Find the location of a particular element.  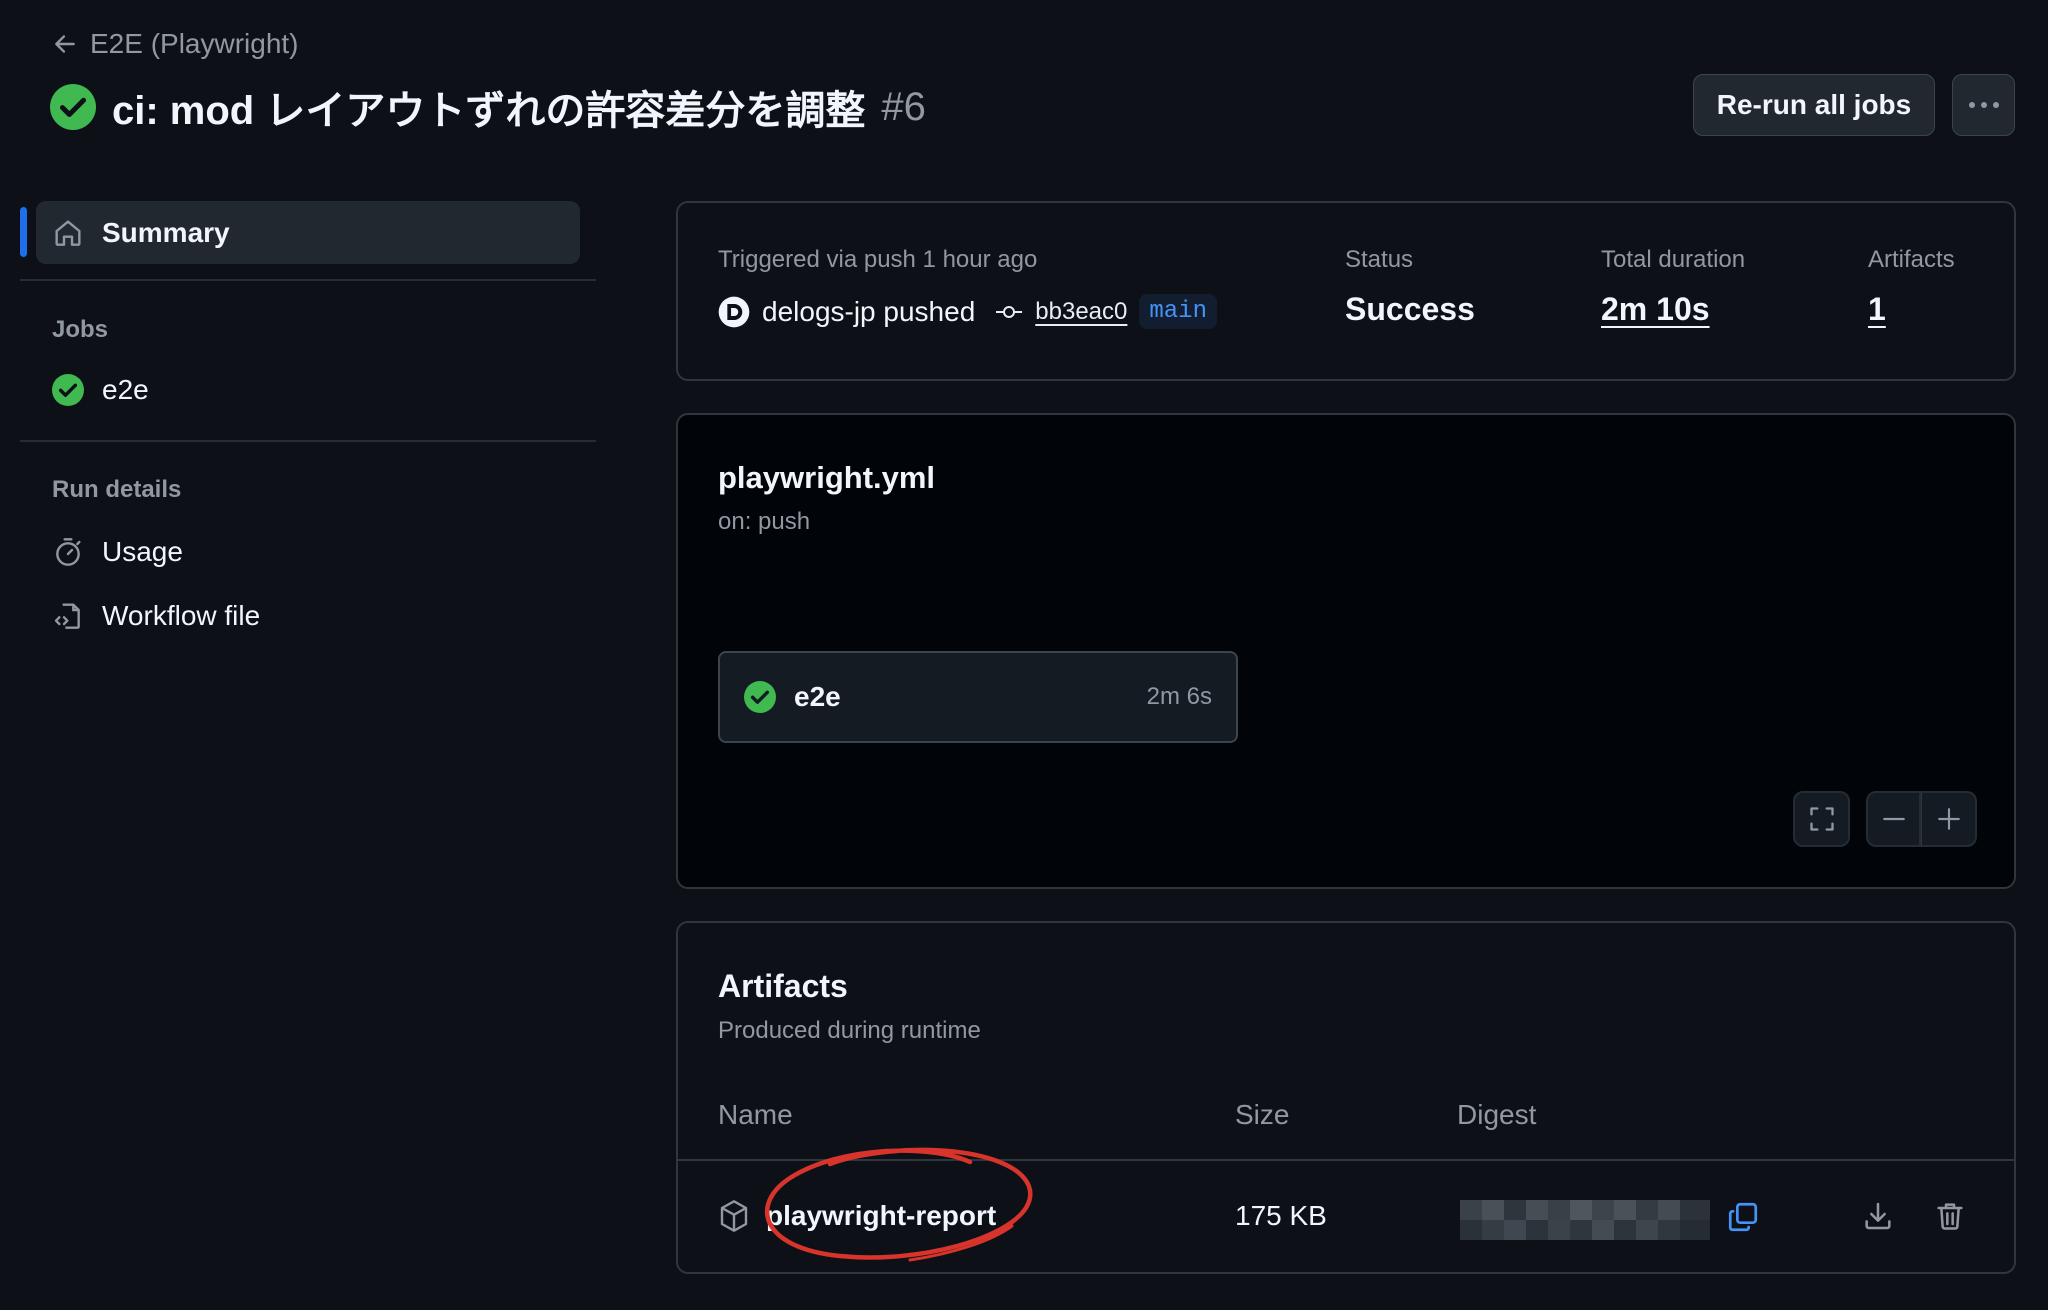

actor-text: delogs-jp pushed is located at coordinates (869, 311).